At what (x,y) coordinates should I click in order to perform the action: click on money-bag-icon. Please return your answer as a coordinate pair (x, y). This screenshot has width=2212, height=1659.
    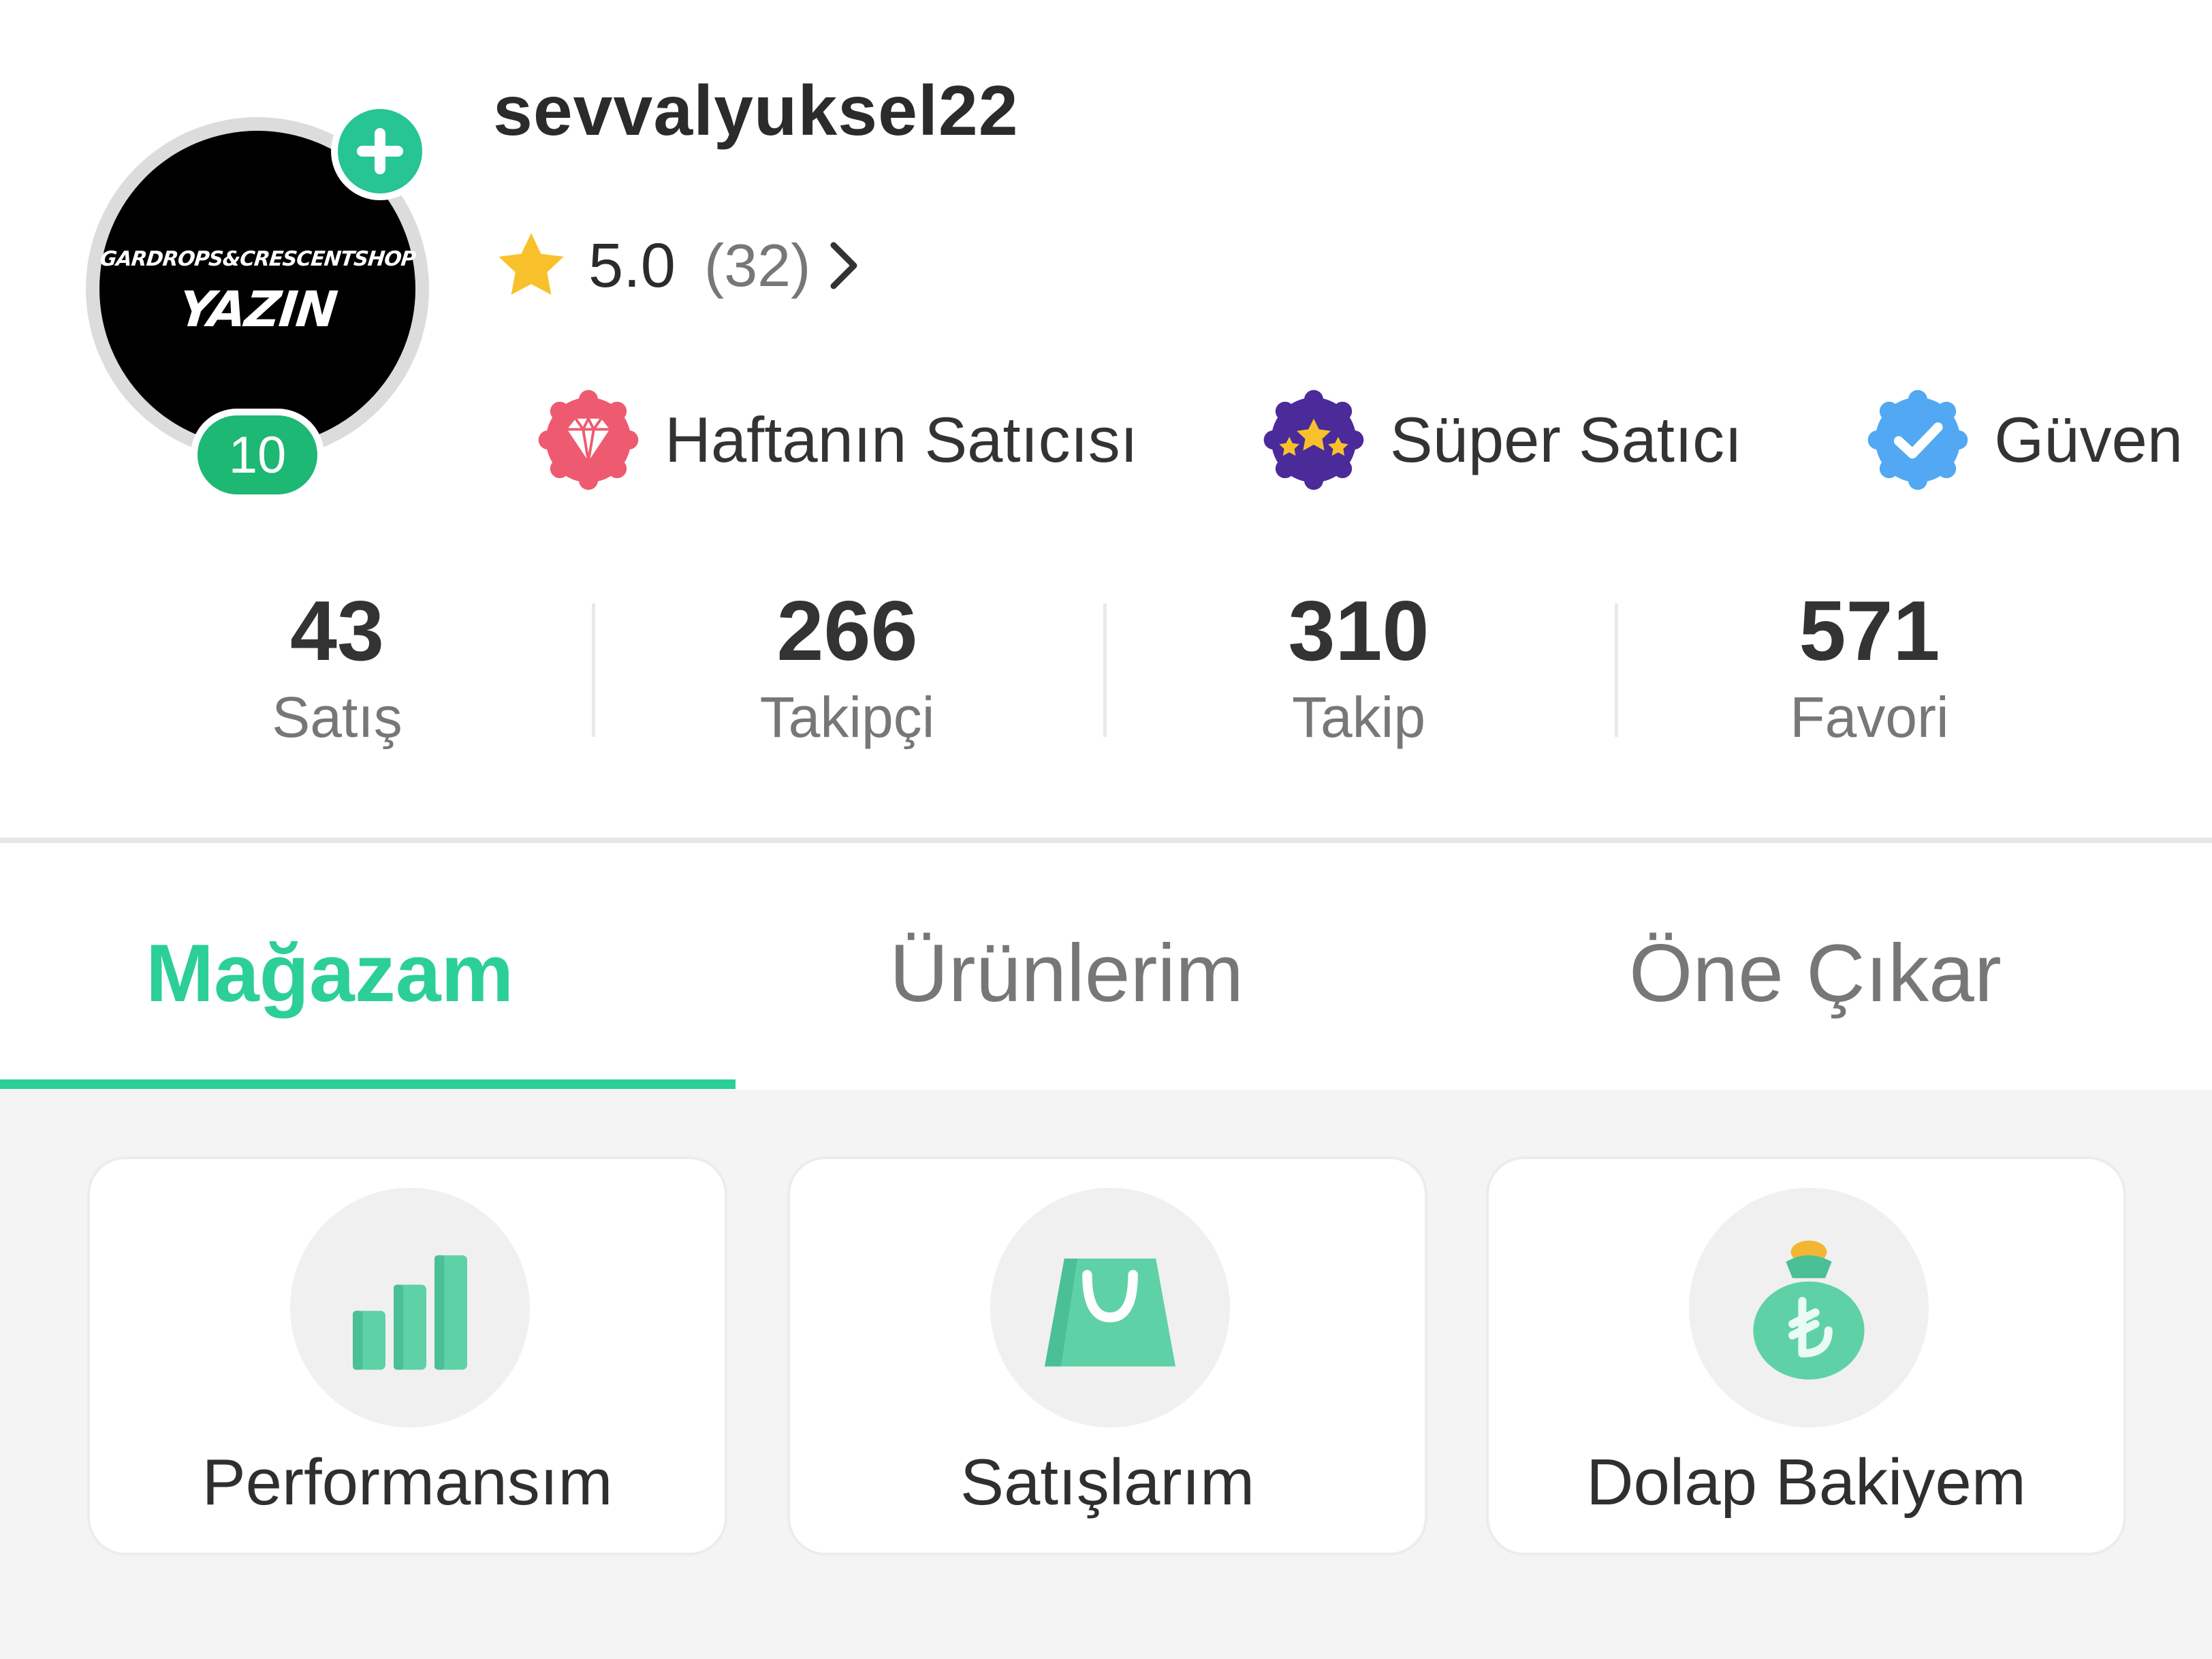
    Looking at the image, I should click on (1809, 1310).